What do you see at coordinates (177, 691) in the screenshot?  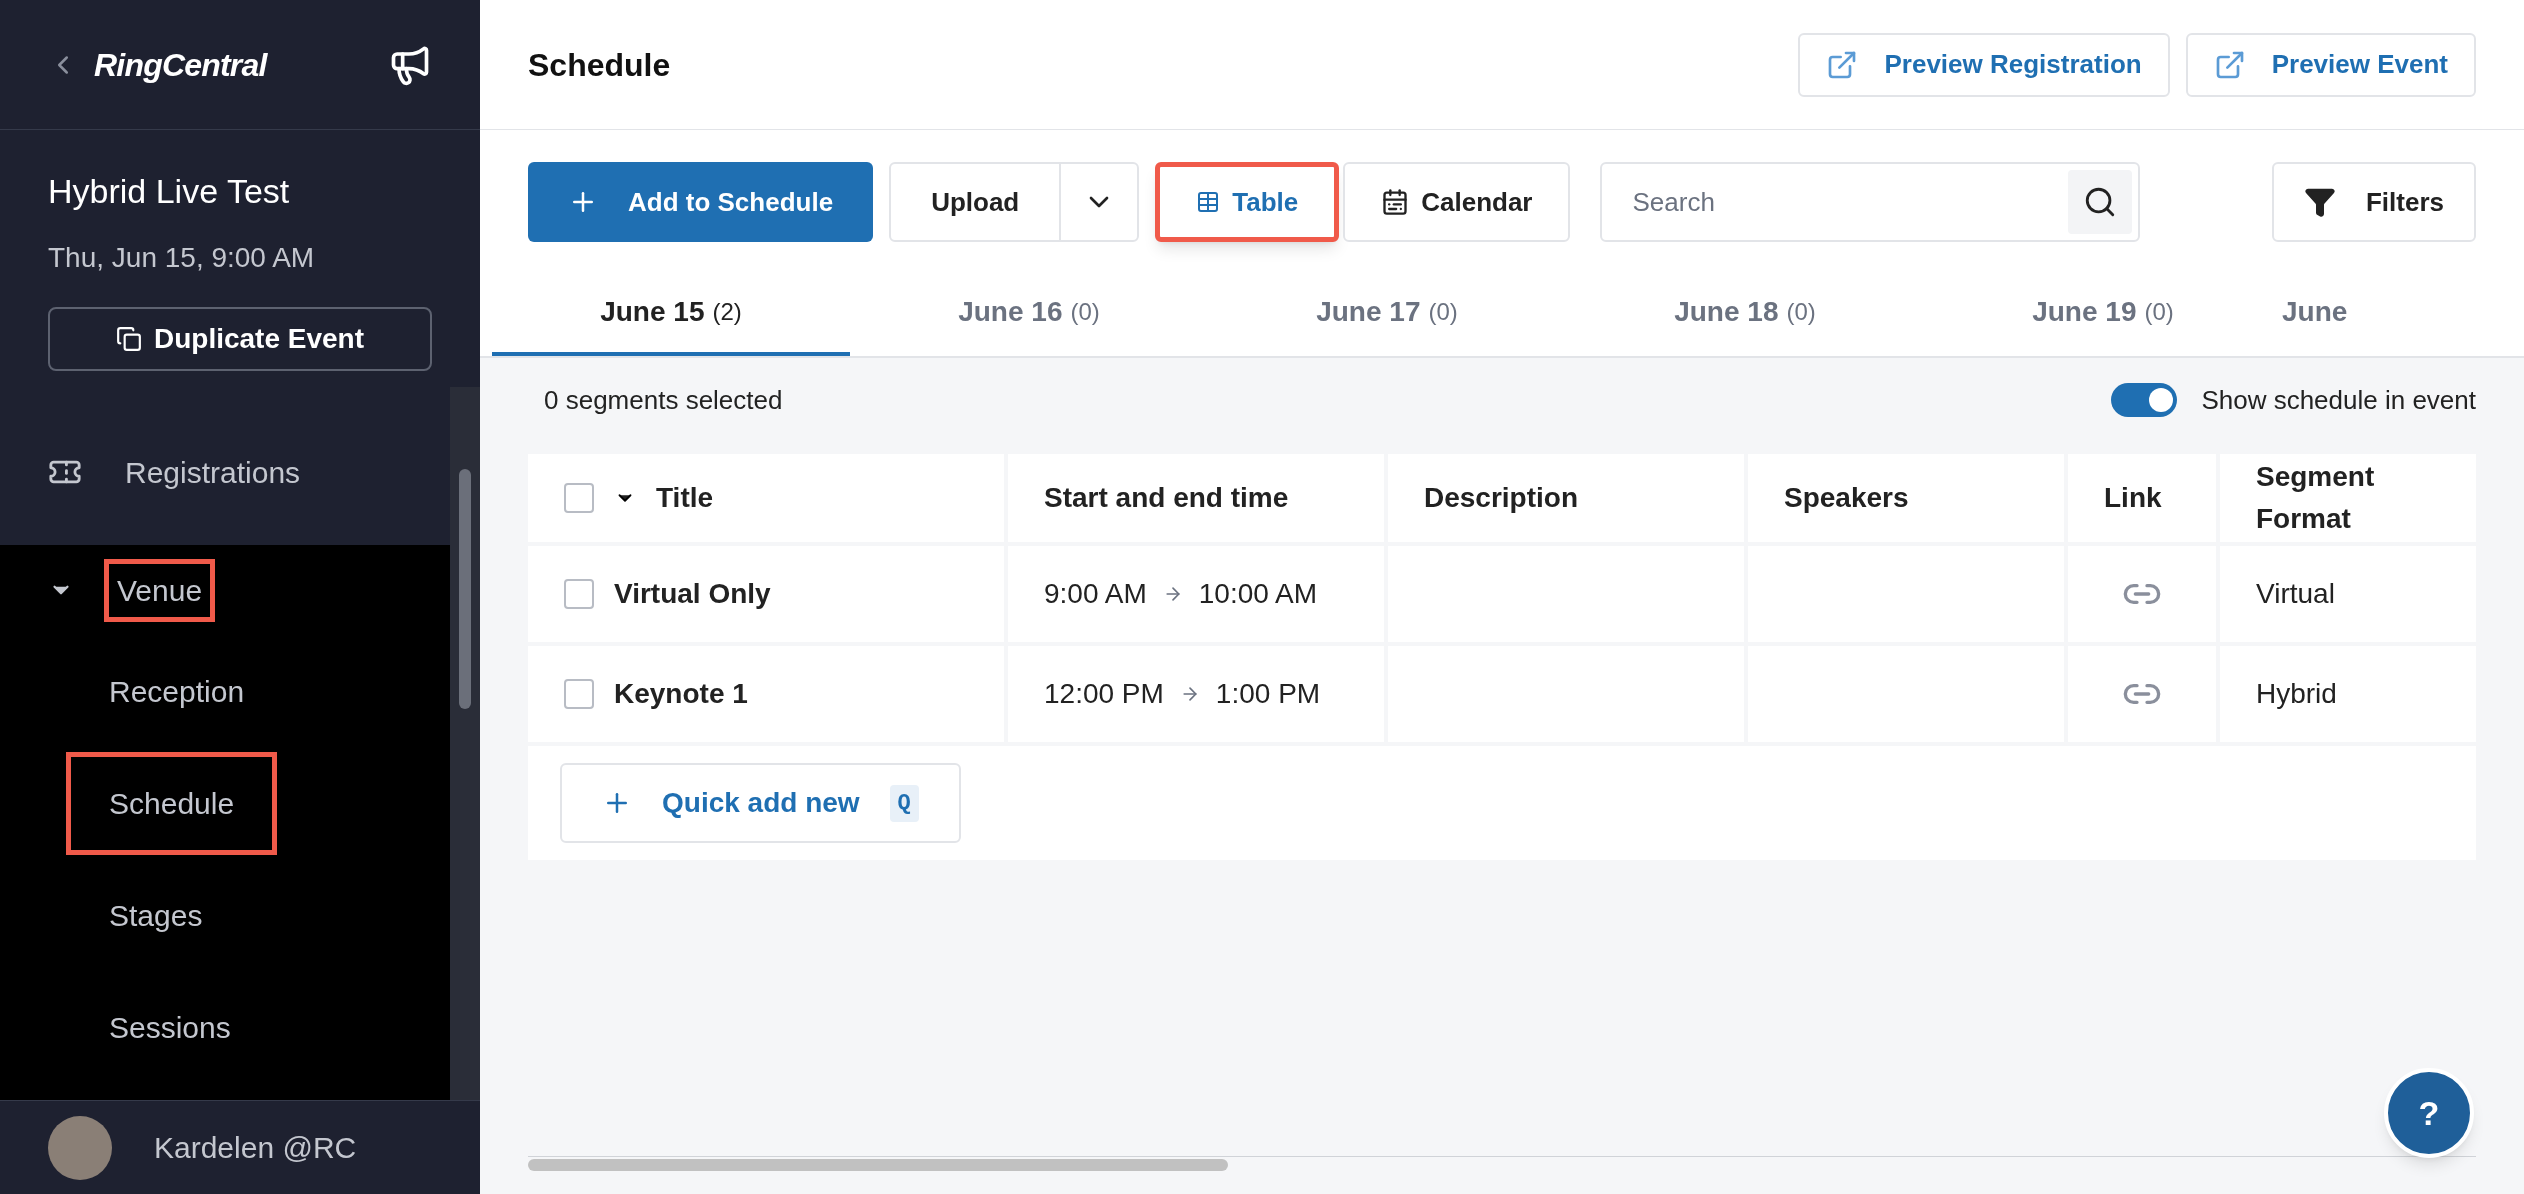 I see `nav-subitem: Reception` at bounding box center [177, 691].